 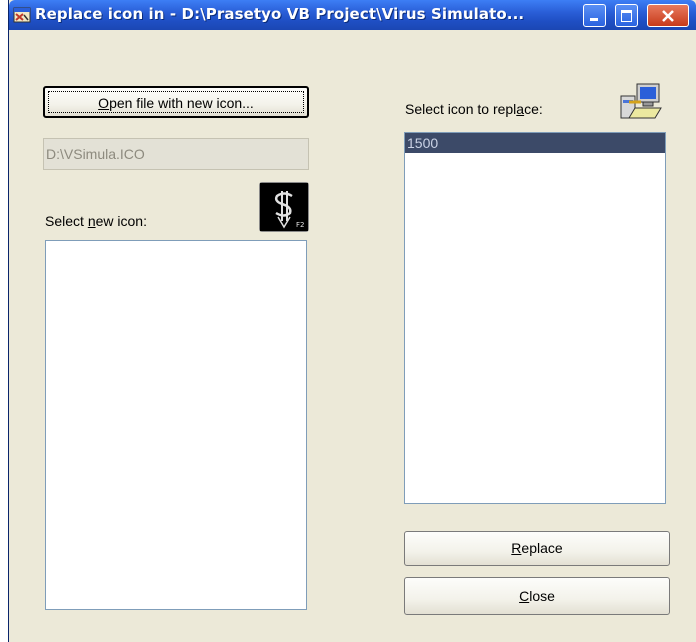 I want to click on select-new-icon-label: Select new icon:, so click(x=96, y=221).